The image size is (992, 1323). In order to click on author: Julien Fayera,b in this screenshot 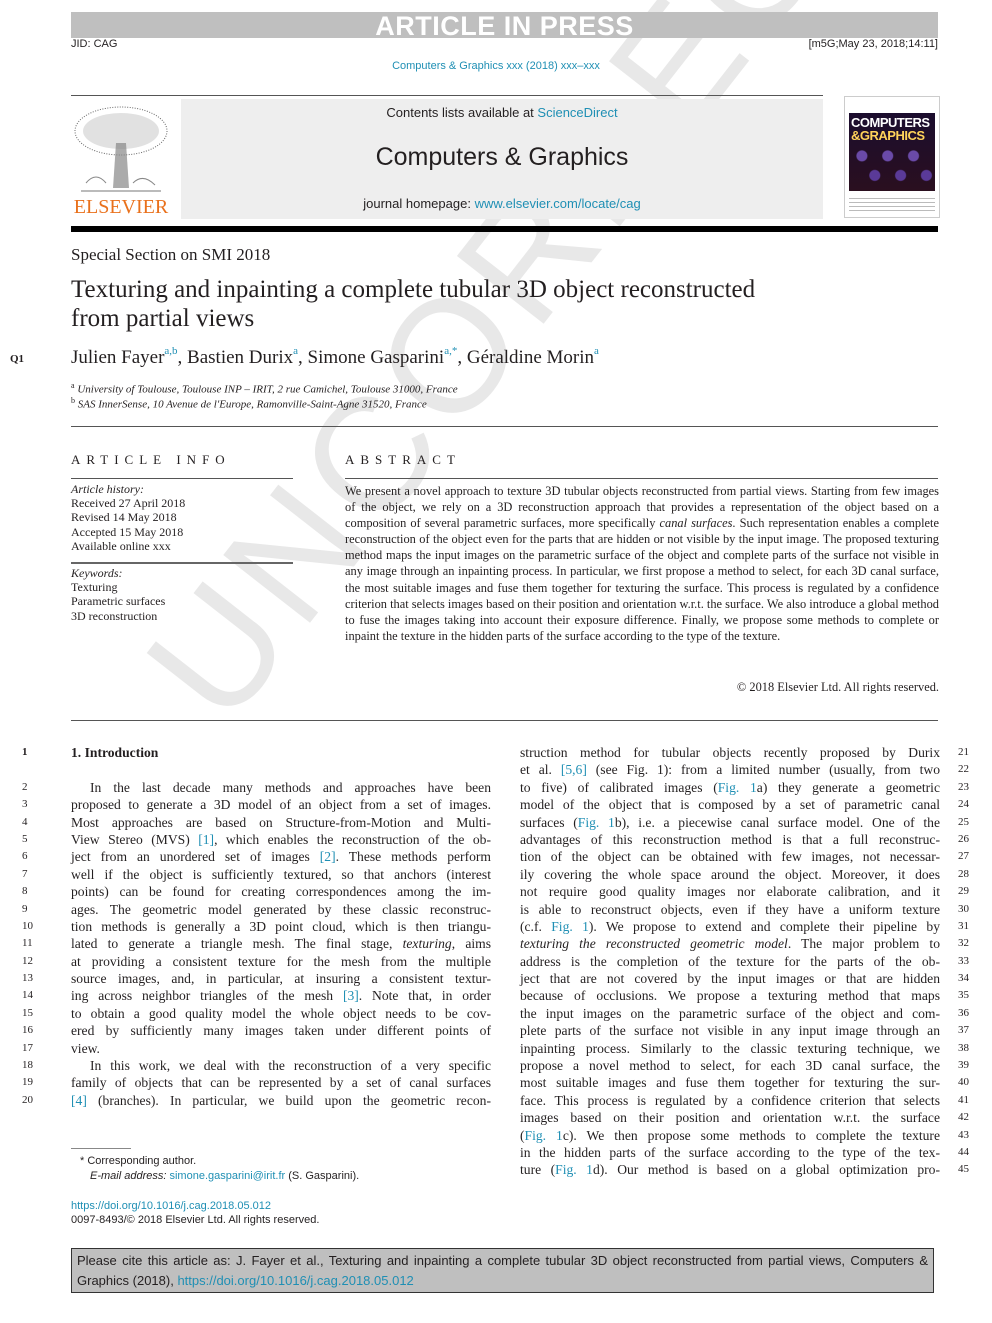, I will do `click(124, 356)`.